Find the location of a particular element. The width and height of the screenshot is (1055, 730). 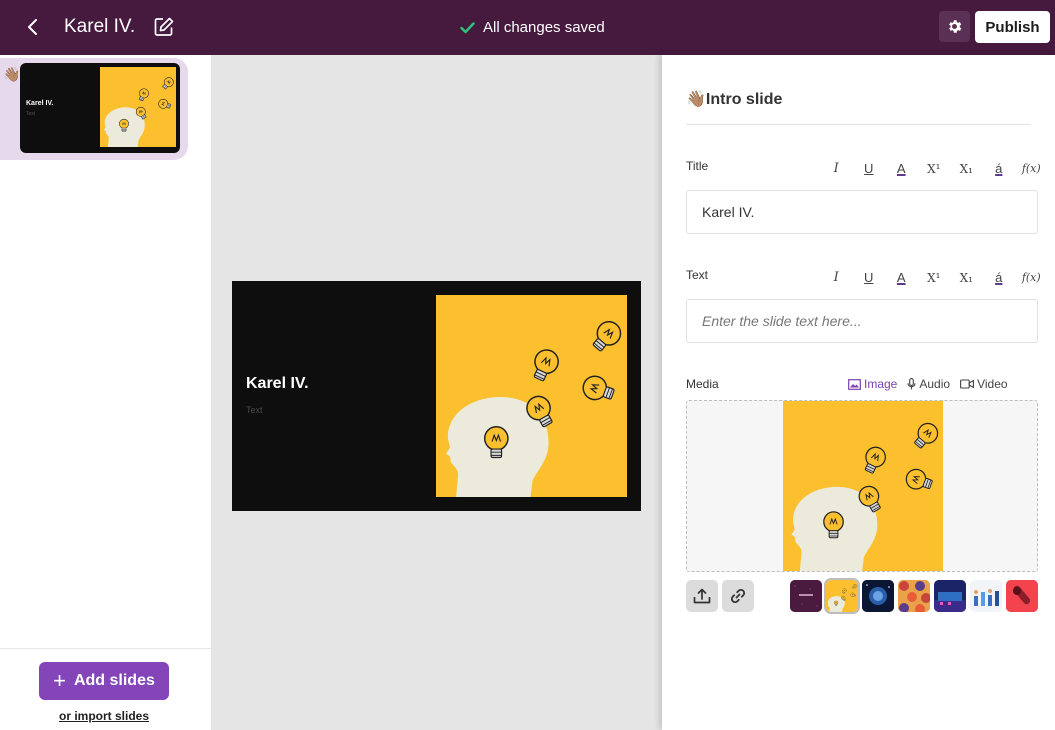

city-night-thumbnail is located at coordinates (950, 596).